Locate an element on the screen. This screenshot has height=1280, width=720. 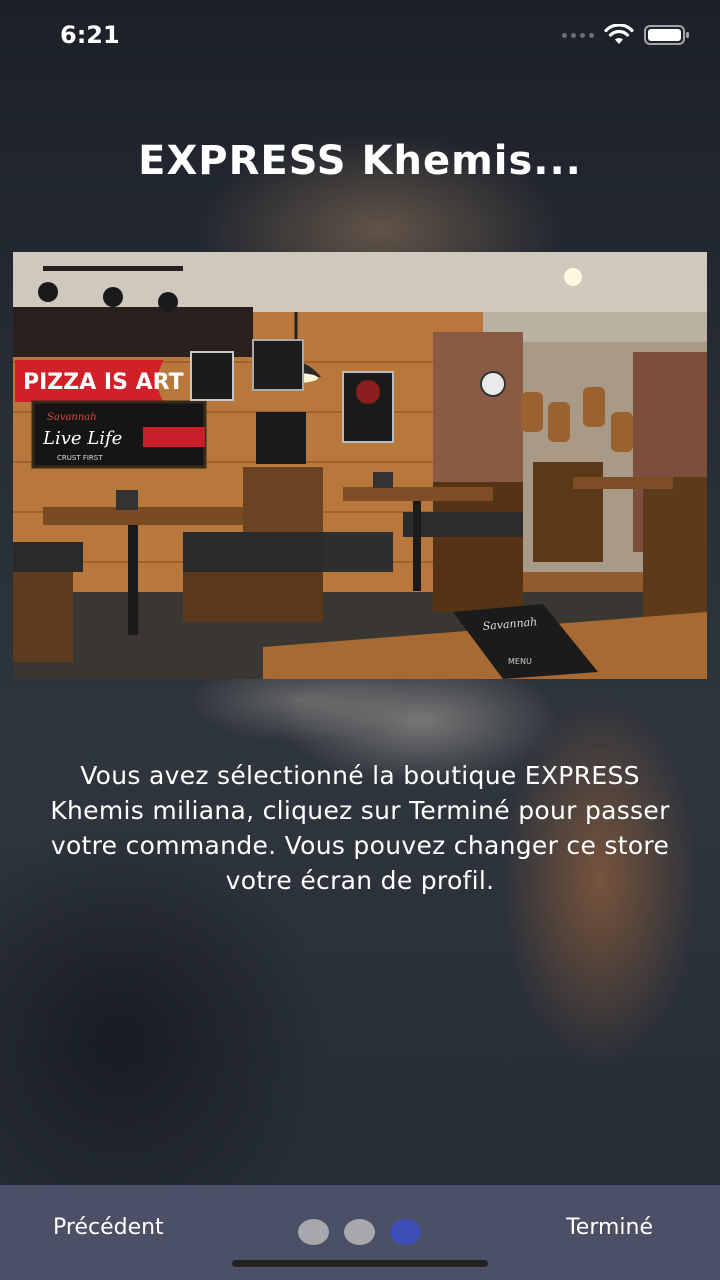
status-icons is located at coordinates (626, 35).